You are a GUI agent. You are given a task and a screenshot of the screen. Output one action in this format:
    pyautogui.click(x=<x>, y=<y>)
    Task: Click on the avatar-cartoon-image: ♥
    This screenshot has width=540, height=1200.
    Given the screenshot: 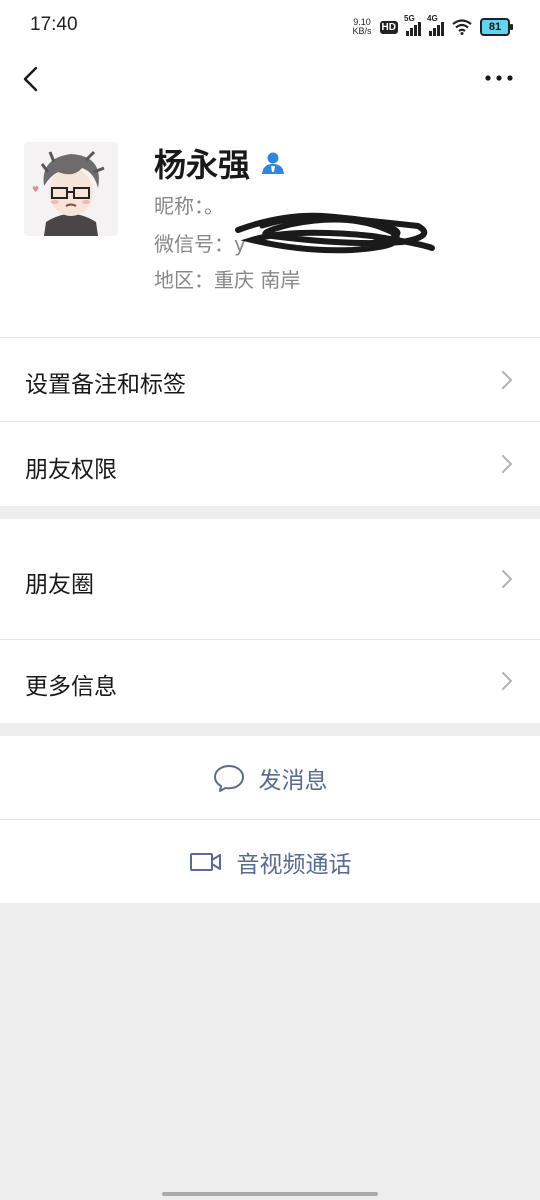 What is the action you would take?
    pyautogui.click(x=71, y=189)
    